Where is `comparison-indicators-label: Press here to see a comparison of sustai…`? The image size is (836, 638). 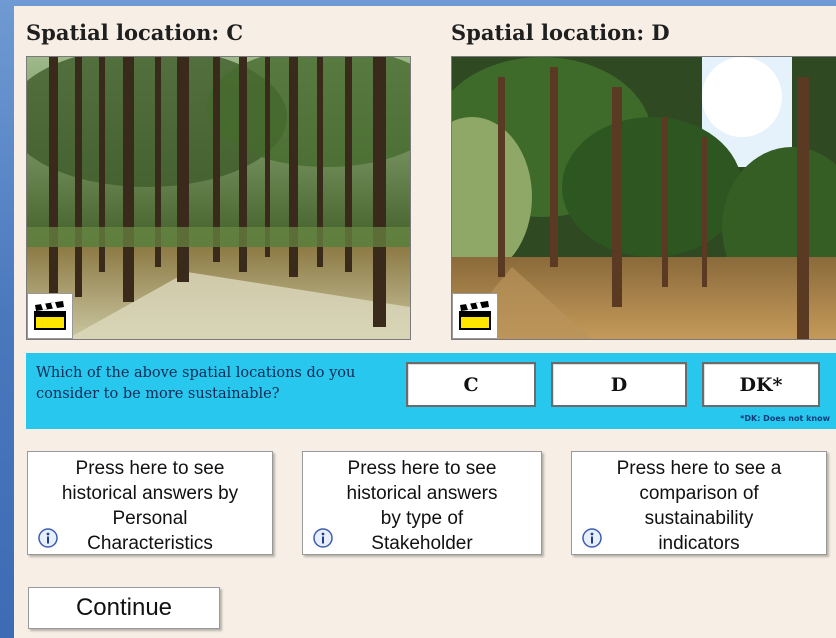 comparison-indicators-label: Press here to see a comparison of sustai… is located at coordinates (699, 506).